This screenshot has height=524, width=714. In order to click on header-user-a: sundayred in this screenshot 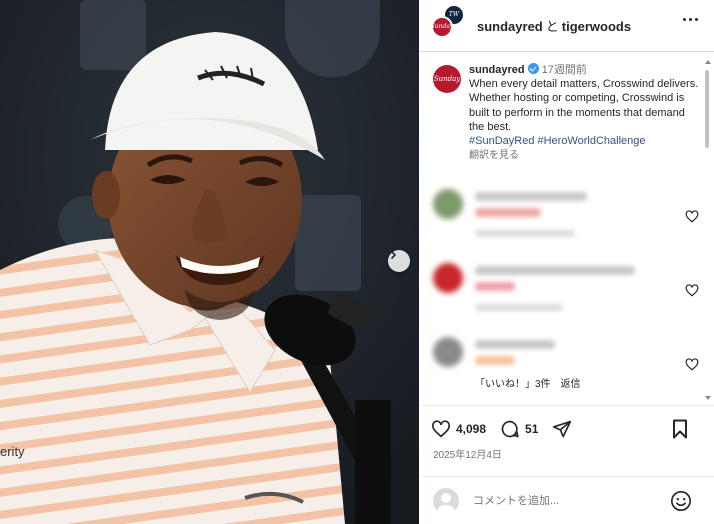, I will do `click(510, 26)`.